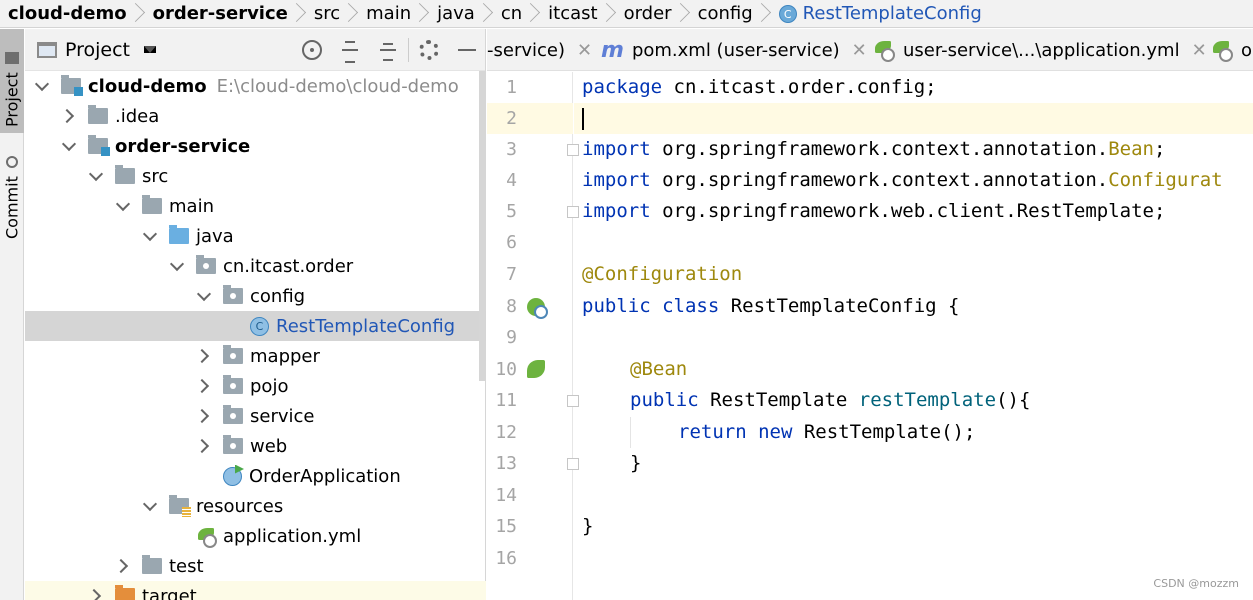 Image resolution: width=1253 pixels, height=600 pixels. Describe the element at coordinates (511, 13) in the screenshot. I see `breadcrumb-item: cn` at that location.